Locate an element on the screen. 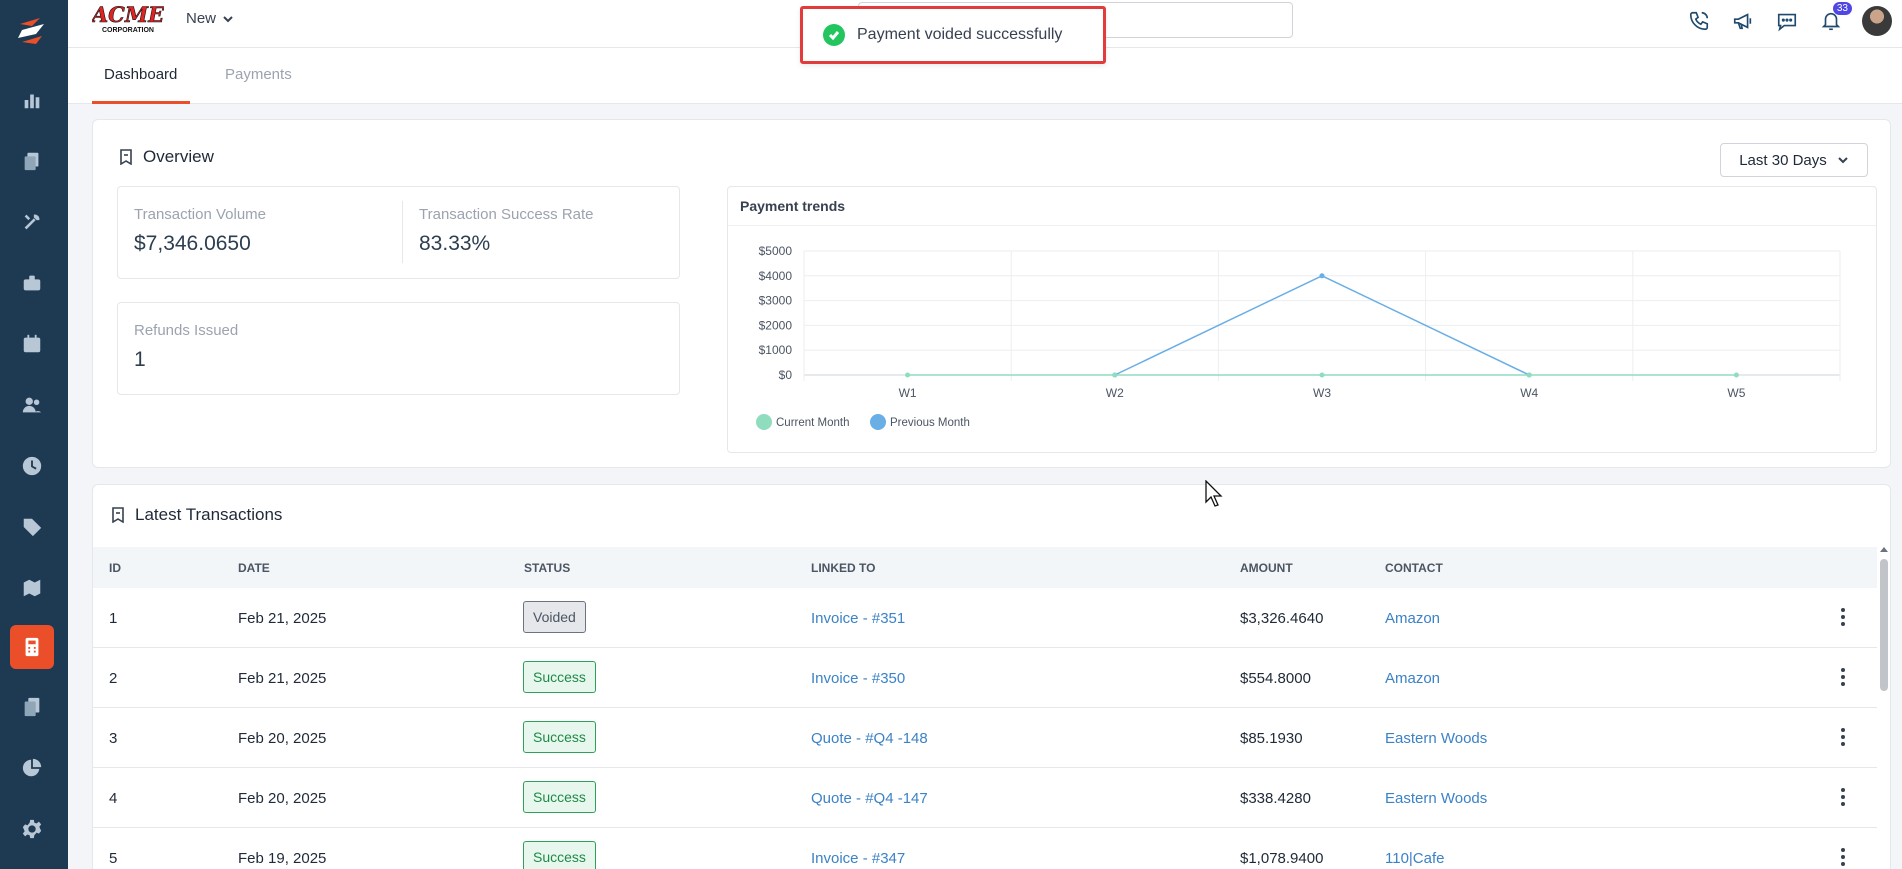 The width and height of the screenshot is (1902, 869). sidebar-item-time is located at coordinates (32, 466).